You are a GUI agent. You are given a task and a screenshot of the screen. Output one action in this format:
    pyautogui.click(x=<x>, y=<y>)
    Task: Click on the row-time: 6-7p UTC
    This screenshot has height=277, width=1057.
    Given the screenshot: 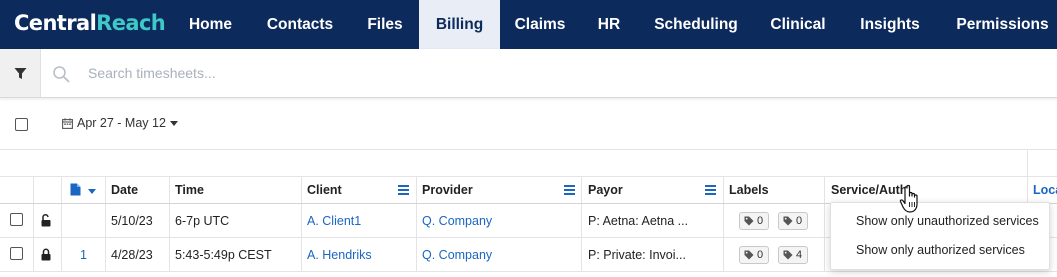 What is the action you would take?
    pyautogui.click(x=202, y=221)
    